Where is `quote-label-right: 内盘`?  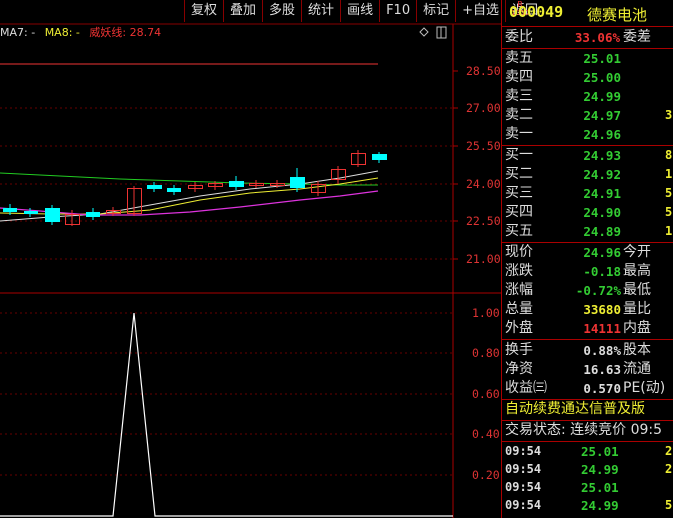 quote-label-right: 内盘 is located at coordinates (637, 328).